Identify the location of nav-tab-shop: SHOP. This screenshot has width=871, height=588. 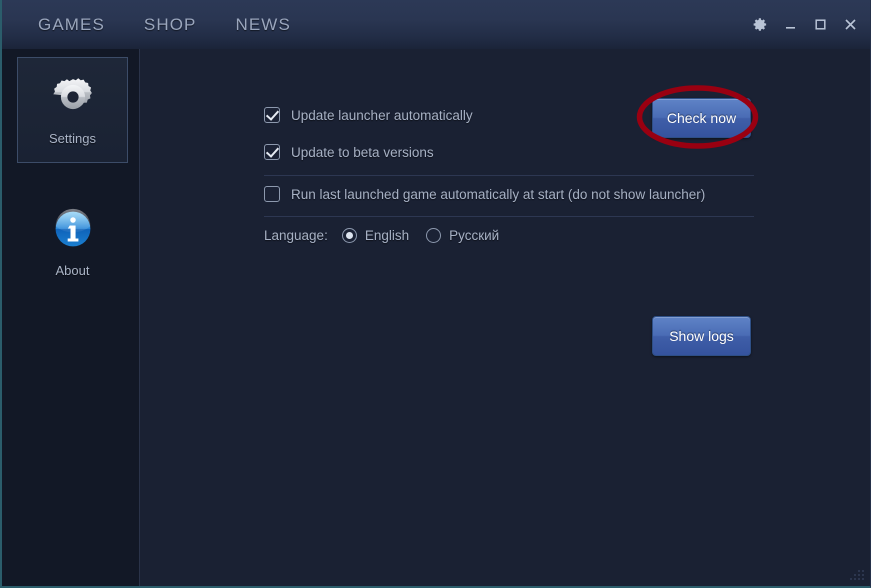
(170, 25).